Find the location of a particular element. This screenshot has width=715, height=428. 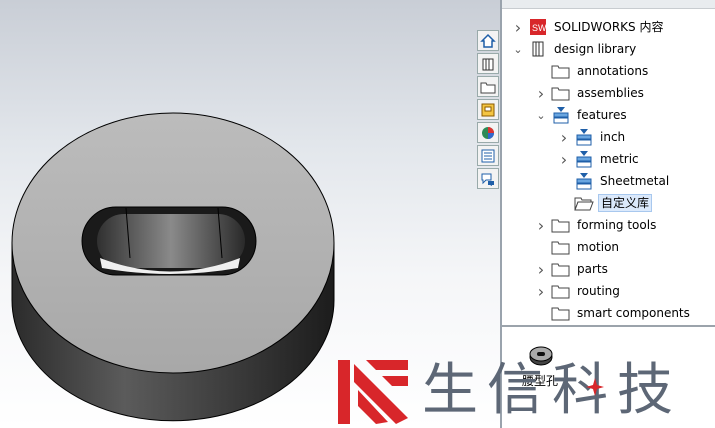

tree-item-label: features is located at coordinates (602, 115).